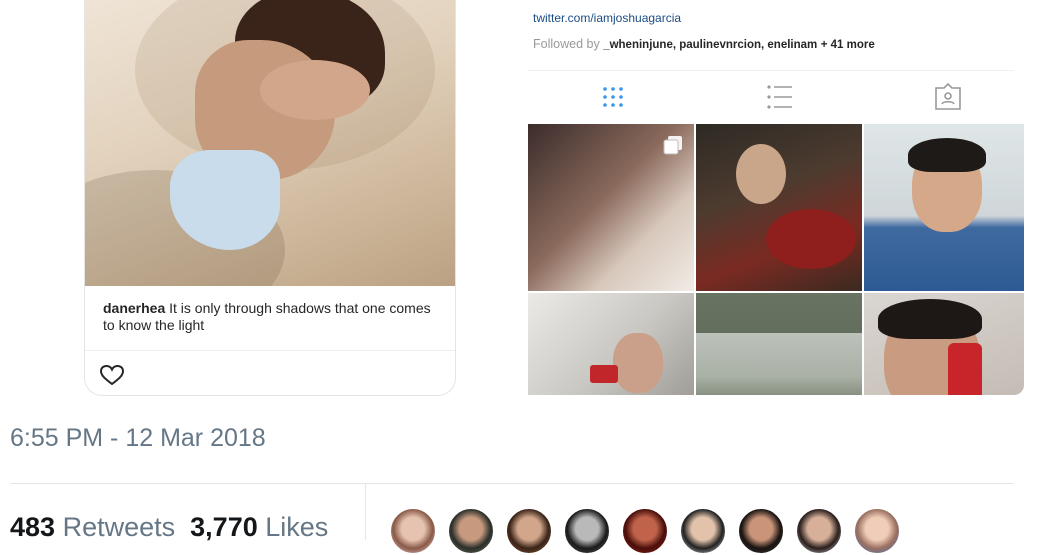  I want to click on profile-divider, so click(771, 70).